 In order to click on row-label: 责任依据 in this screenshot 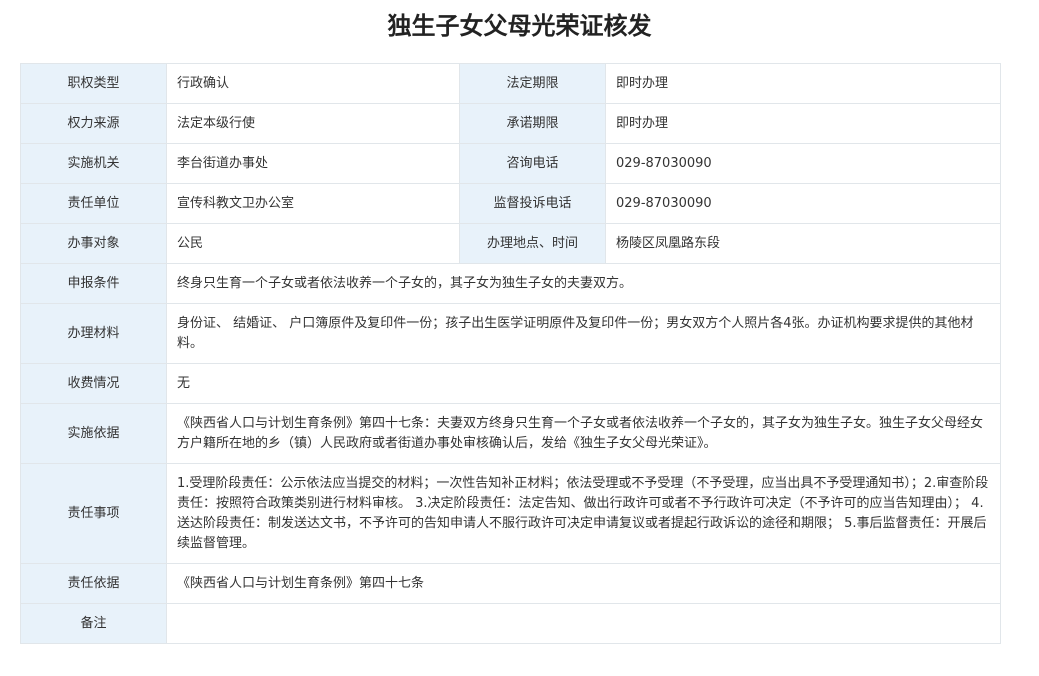, I will do `click(93, 583)`.